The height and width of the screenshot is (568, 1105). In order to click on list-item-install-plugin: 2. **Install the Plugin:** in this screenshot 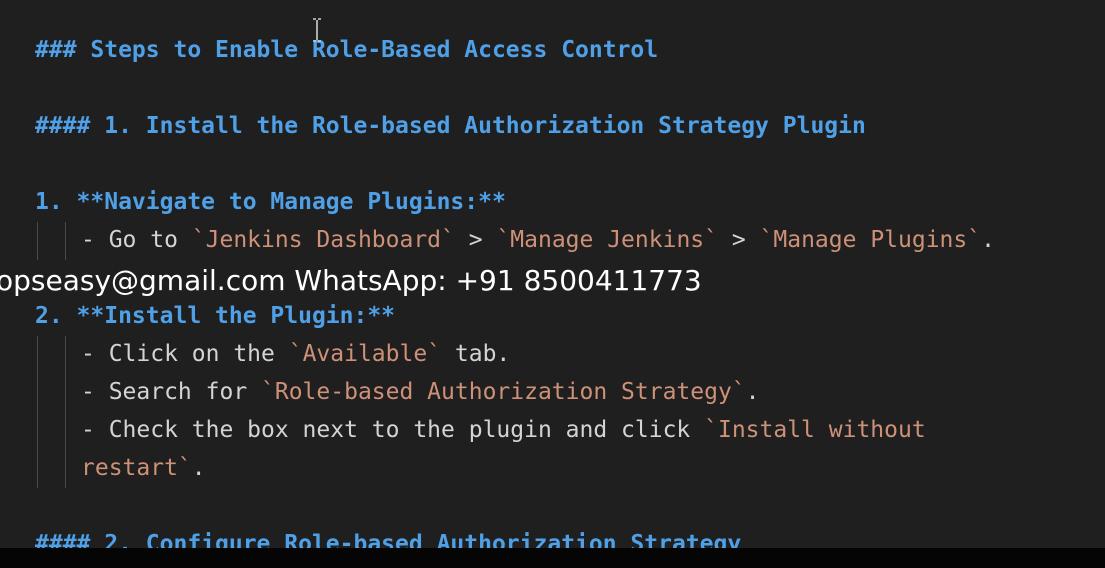, I will do `click(215, 316)`.